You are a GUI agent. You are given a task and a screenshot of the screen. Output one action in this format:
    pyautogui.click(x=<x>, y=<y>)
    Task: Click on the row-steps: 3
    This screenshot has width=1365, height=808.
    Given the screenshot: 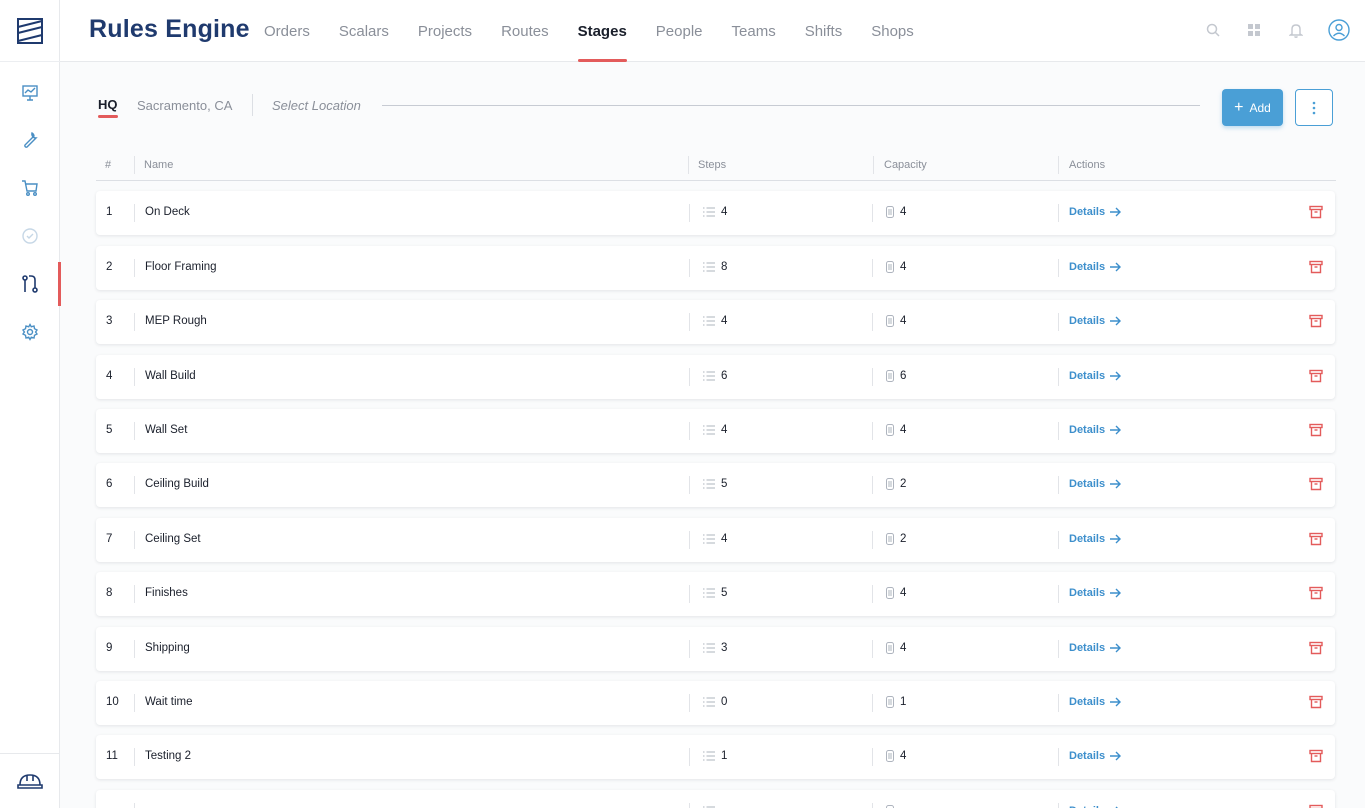 What is the action you would take?
    pyautogui.click(x=724, y=648)
    